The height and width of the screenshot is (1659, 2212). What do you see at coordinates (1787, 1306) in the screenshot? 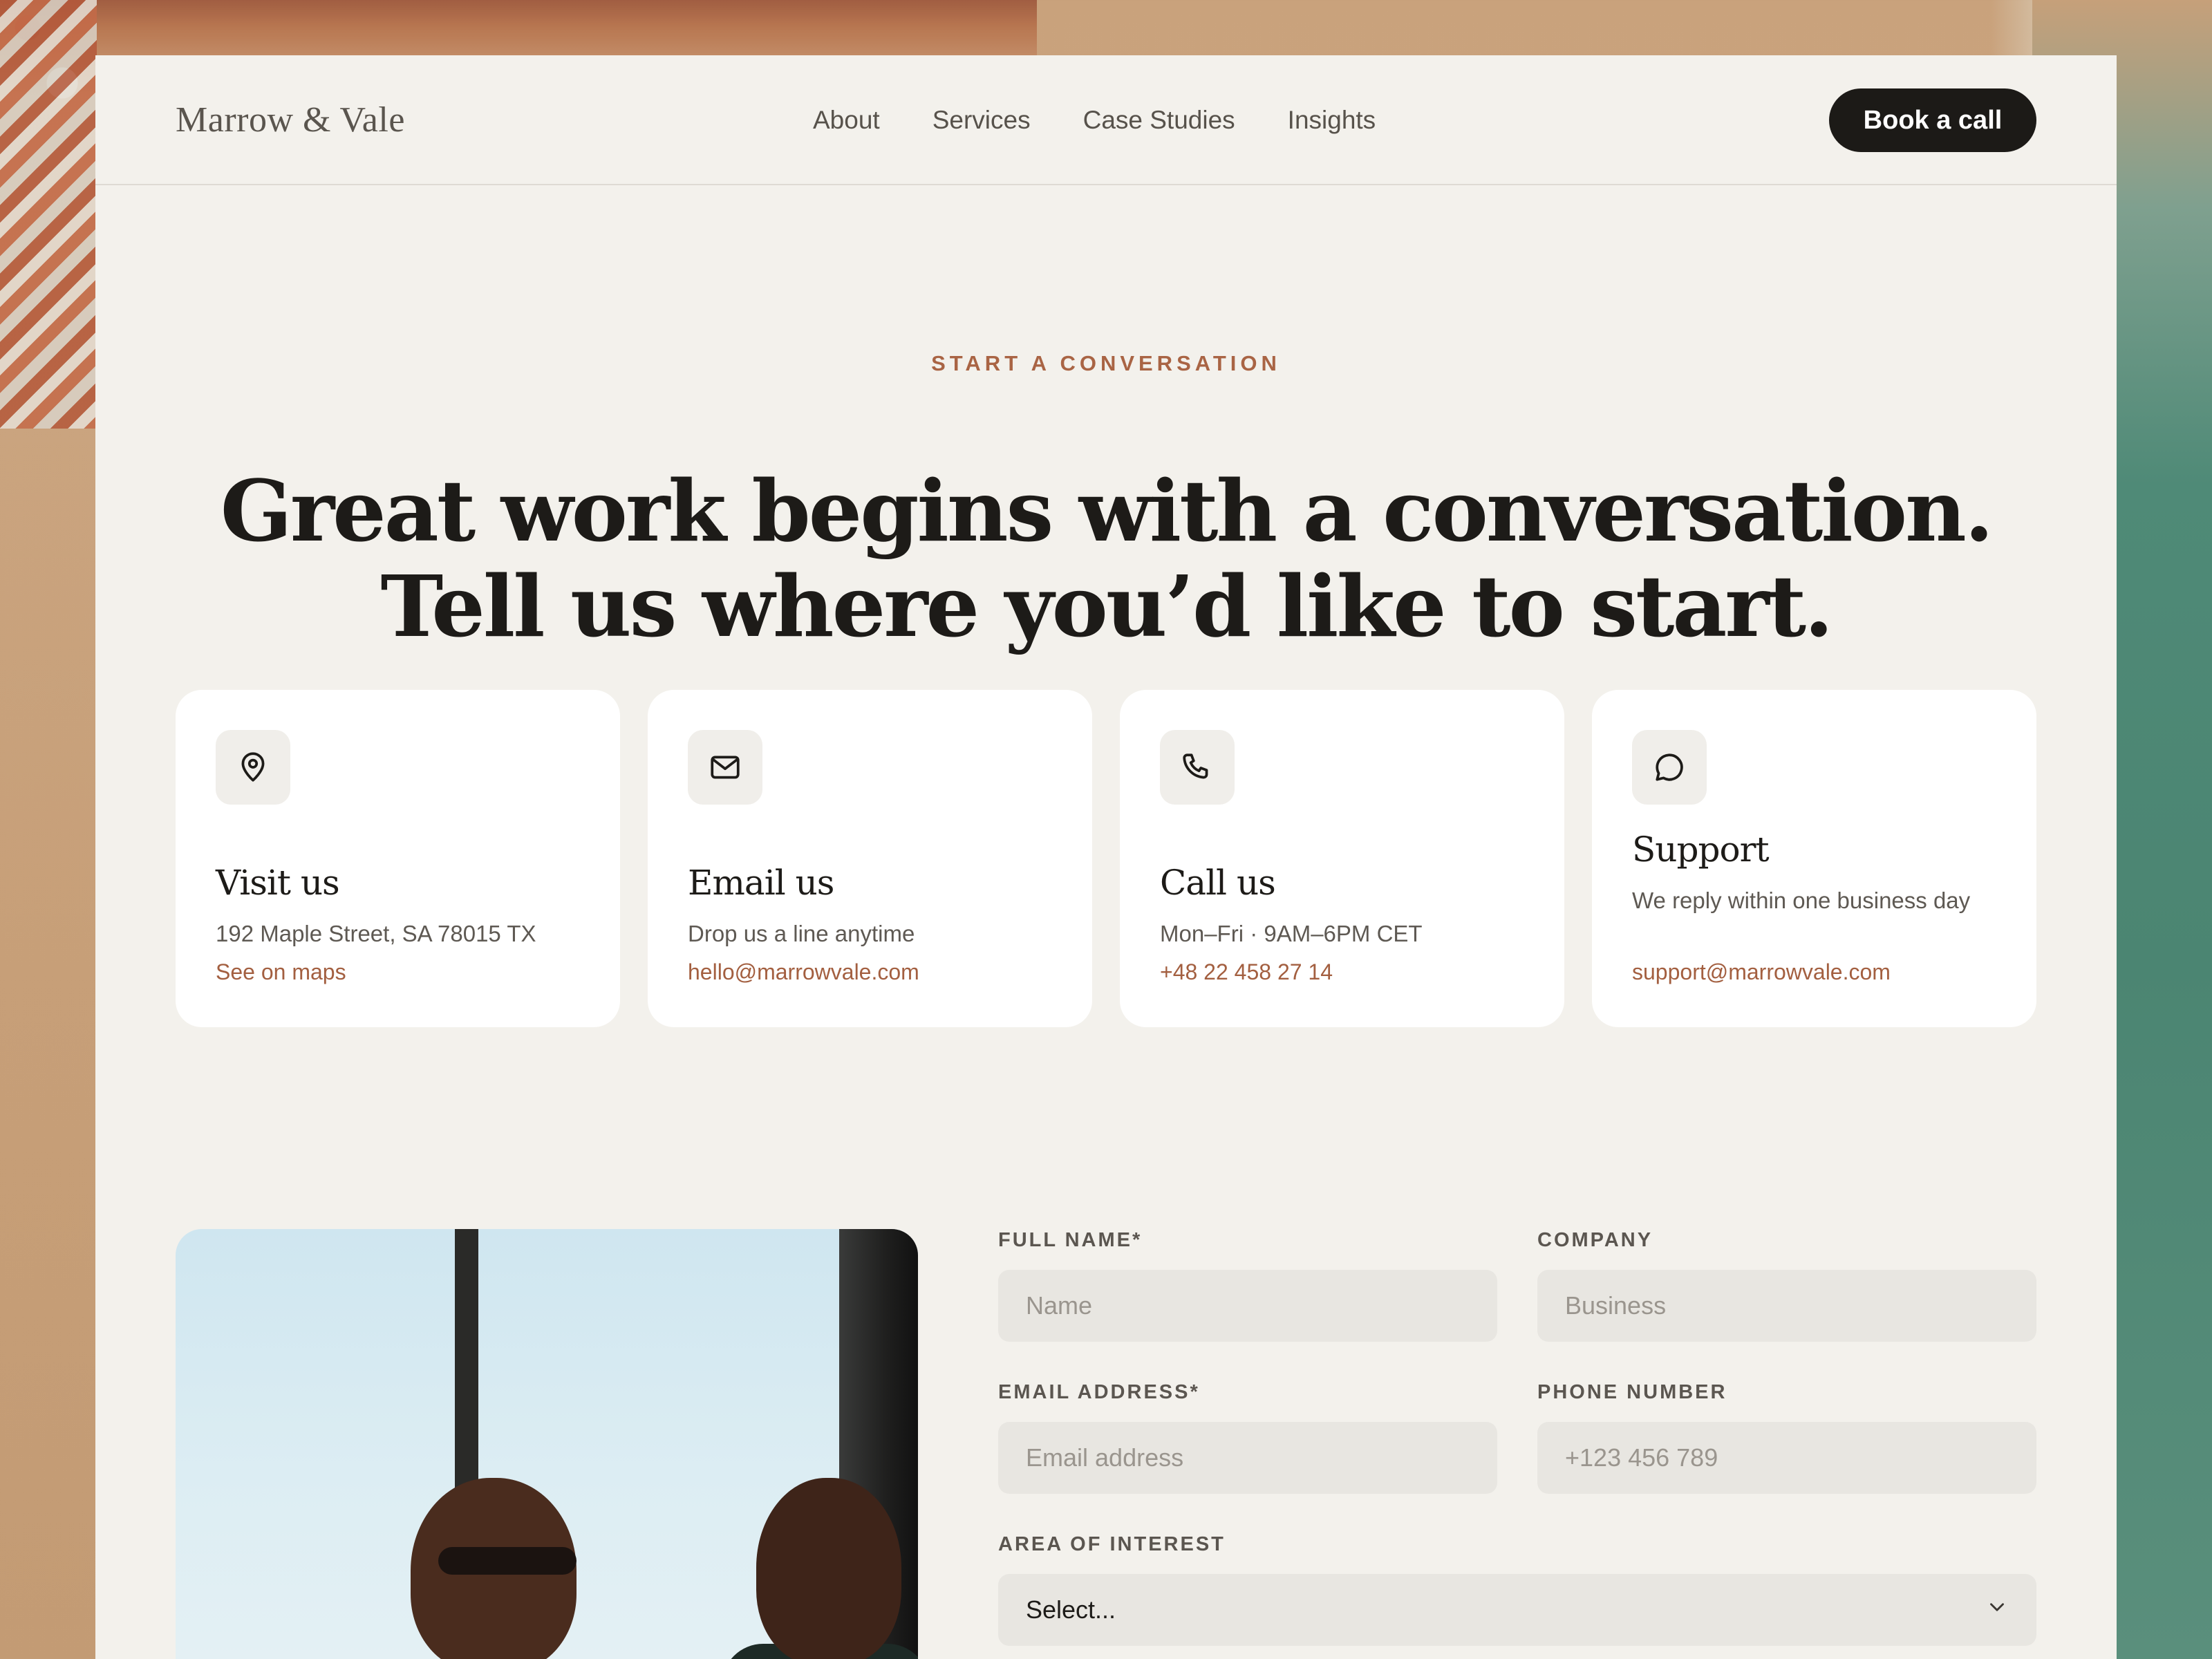
I see `company-input: Business` at bounding box center [1787, 1306].